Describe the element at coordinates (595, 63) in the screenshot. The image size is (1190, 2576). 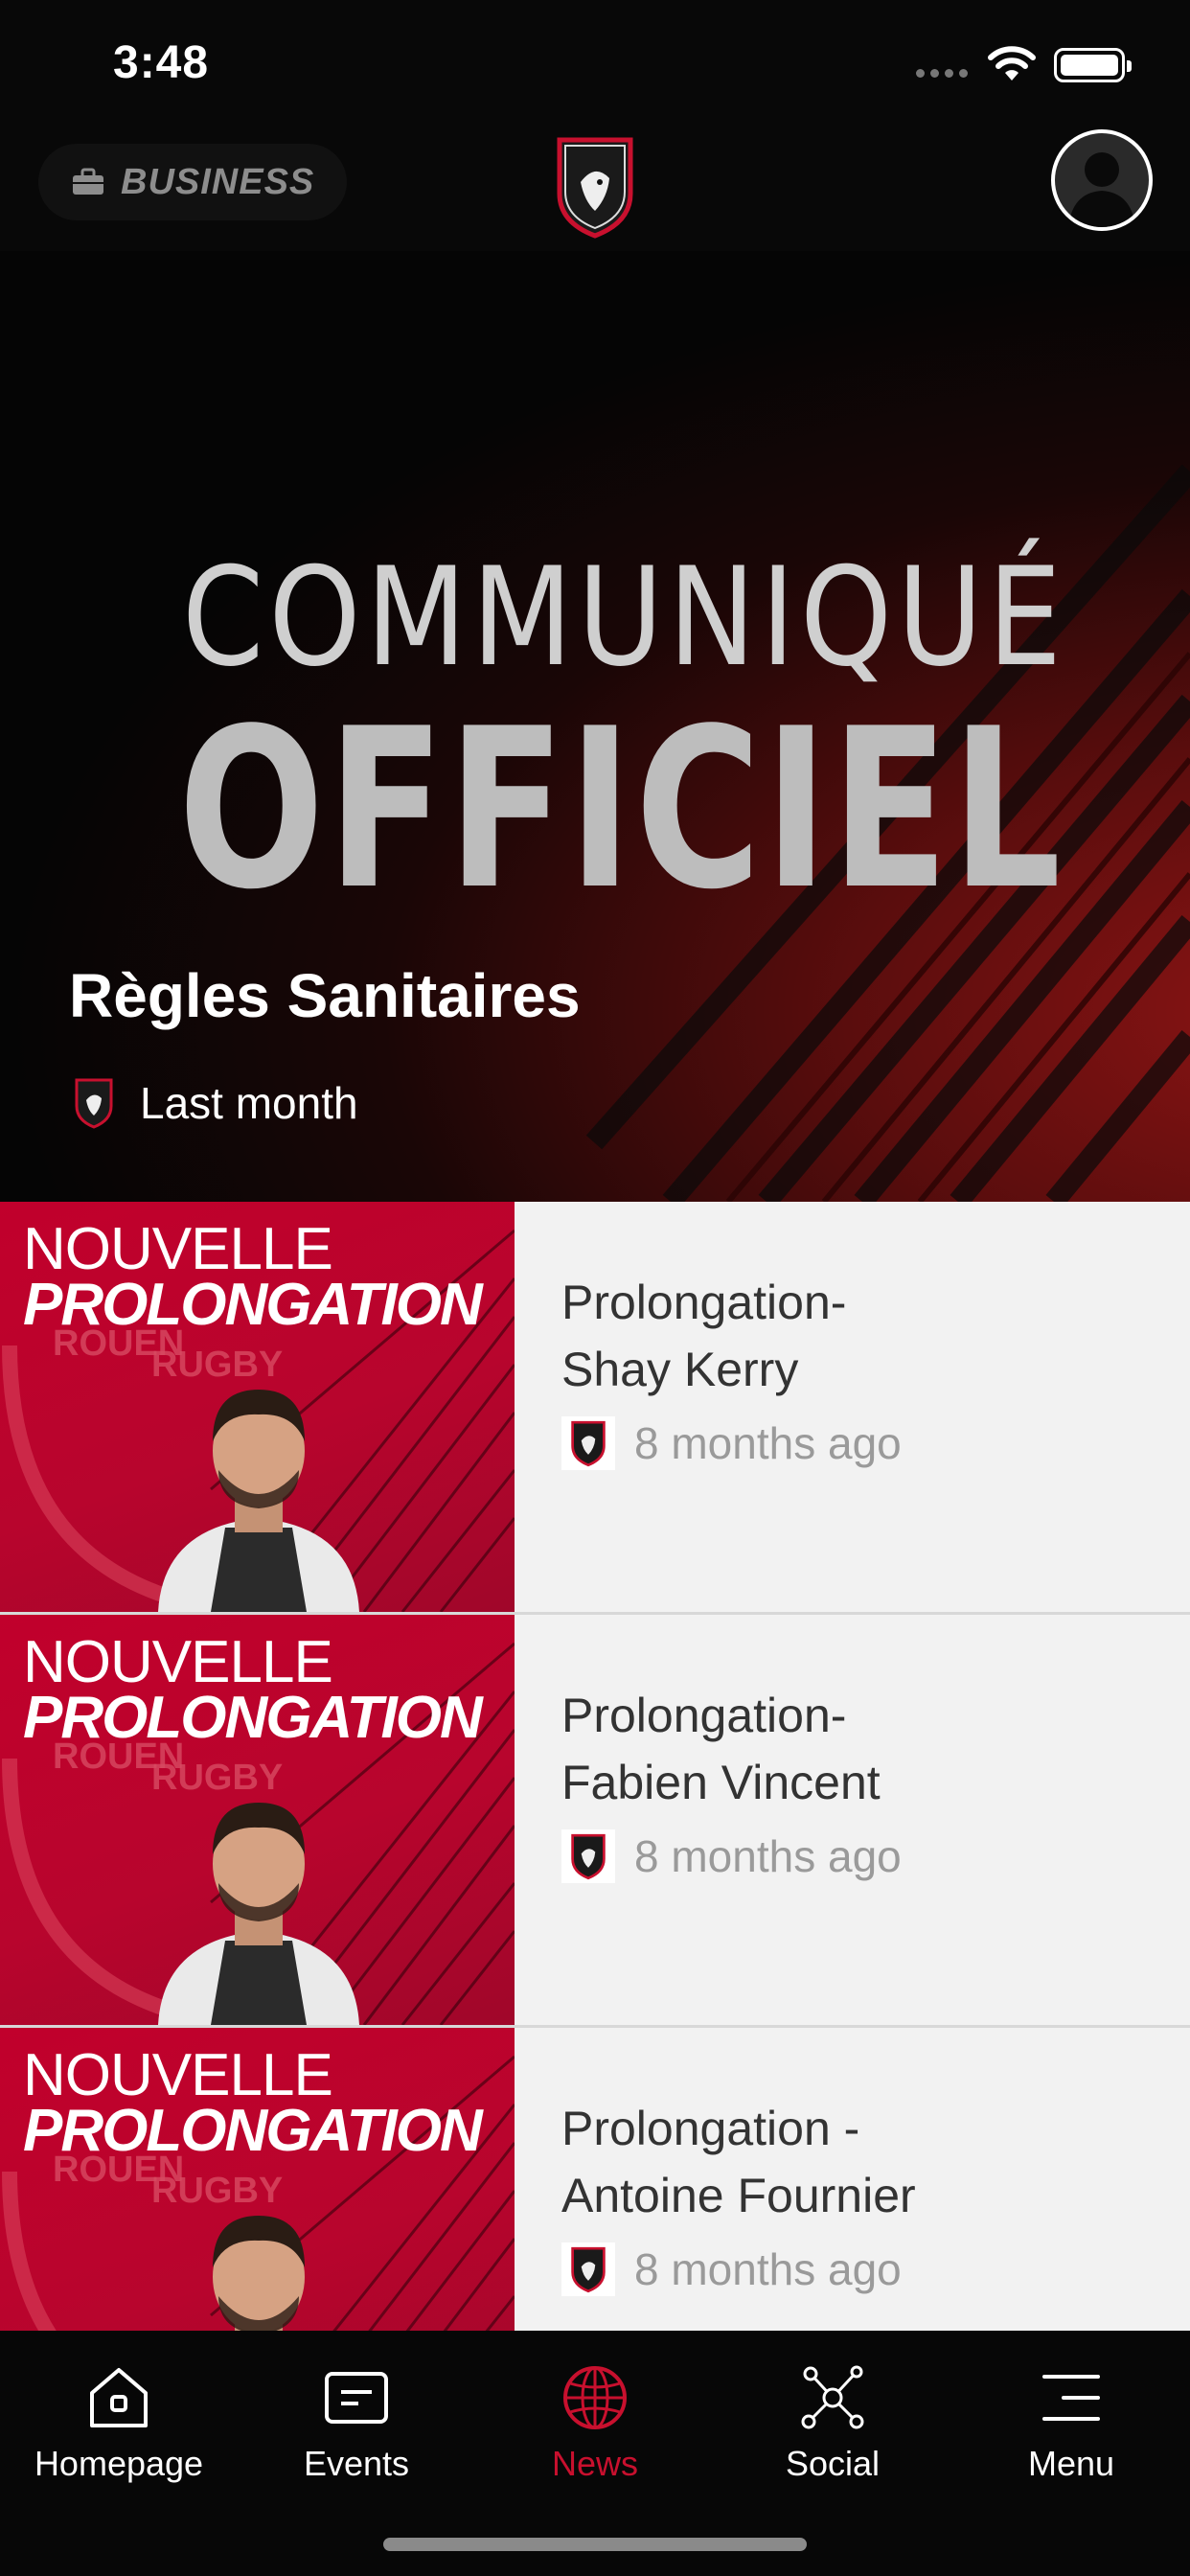
I see `status-bar: 3:48` at that location.